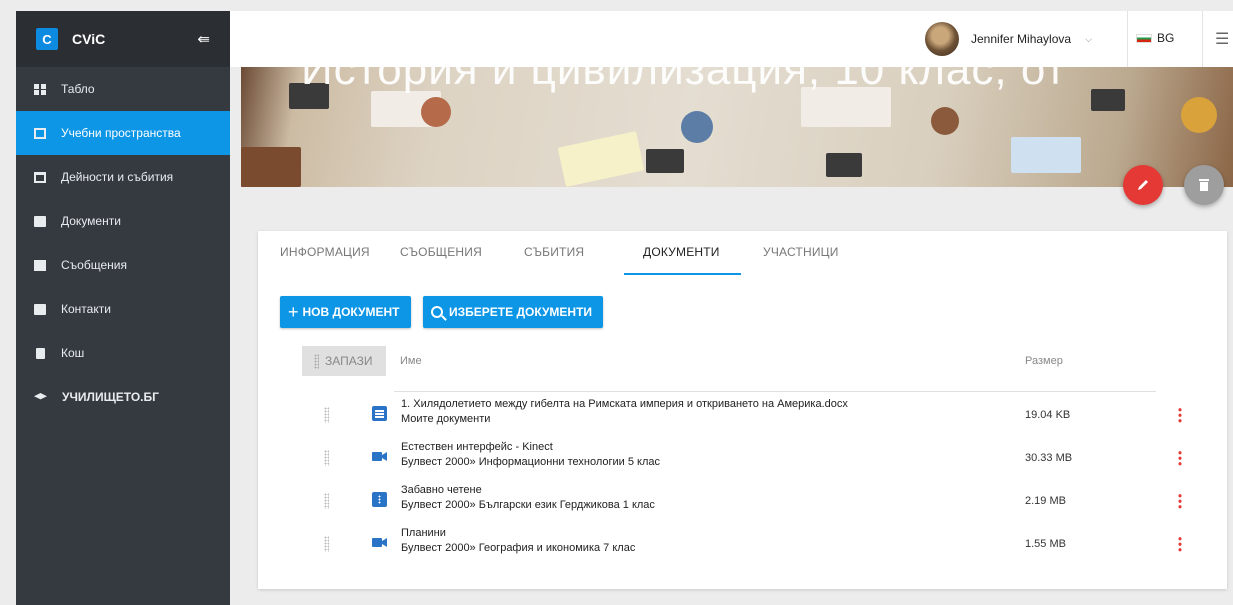 Image resolution: width=1233 pixels, height=605 pixels. I want to click on new-document-label: НОВ ДОКУМЕНТ, so click(351, 312).